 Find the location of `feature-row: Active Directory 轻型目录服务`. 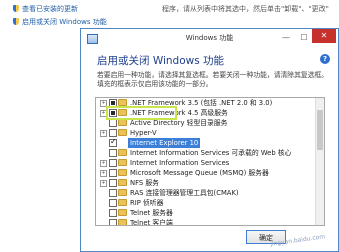

feature-row: Active Directory 轻型目录服务 is located at coordinates (210, 123).